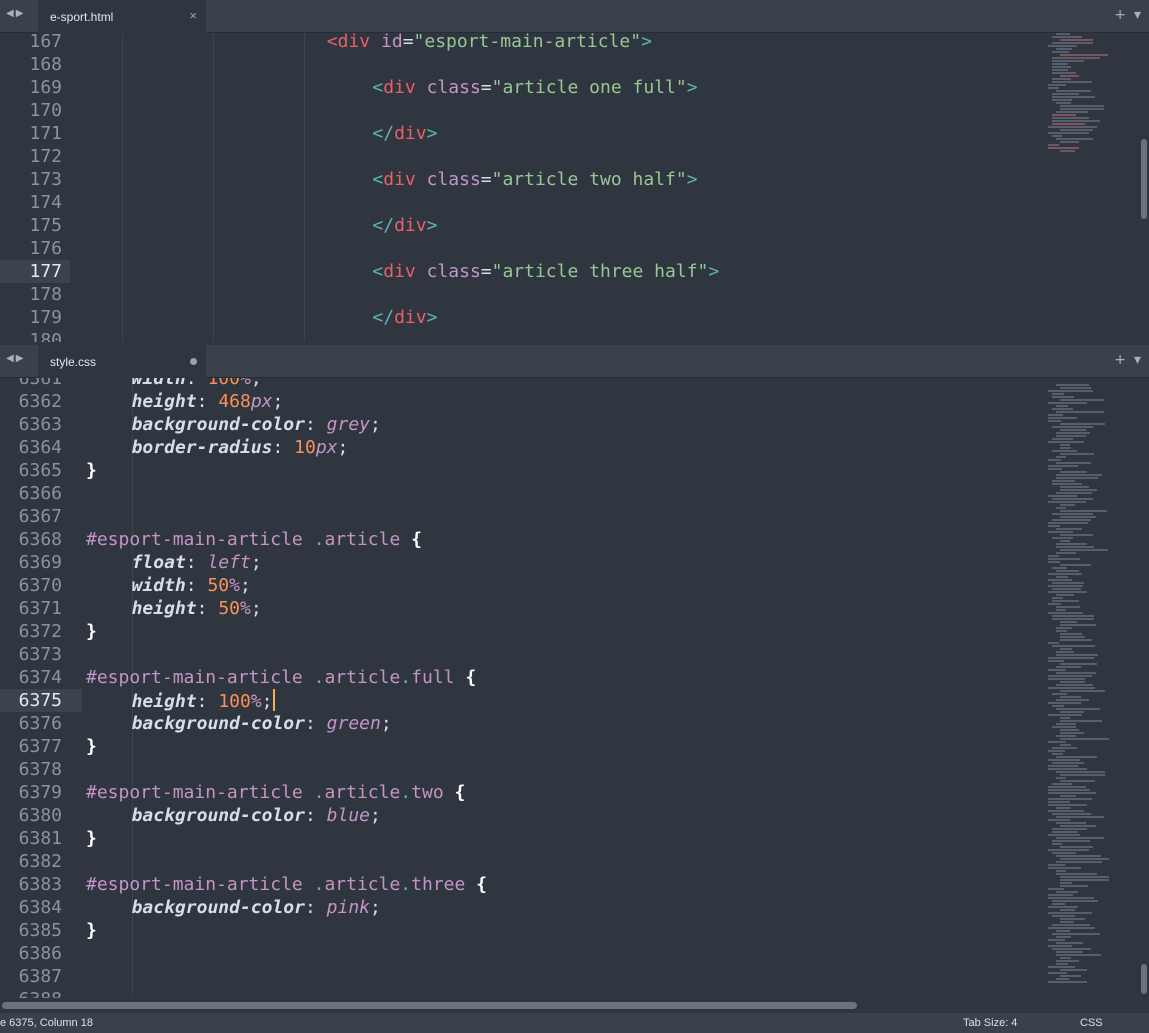  Describe the element at coordinates (45, 133) in the screenshot. I see `line-number: 171` at that location.